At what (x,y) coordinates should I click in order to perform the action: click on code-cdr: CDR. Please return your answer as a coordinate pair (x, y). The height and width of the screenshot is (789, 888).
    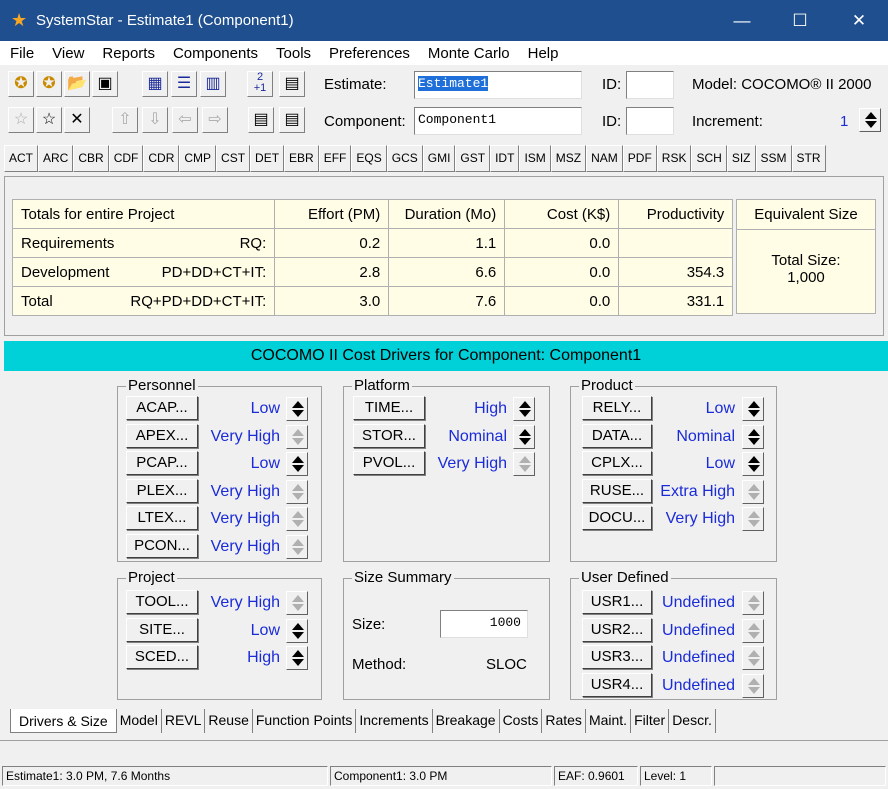
    Looking at the image, I should click on (161, 158).